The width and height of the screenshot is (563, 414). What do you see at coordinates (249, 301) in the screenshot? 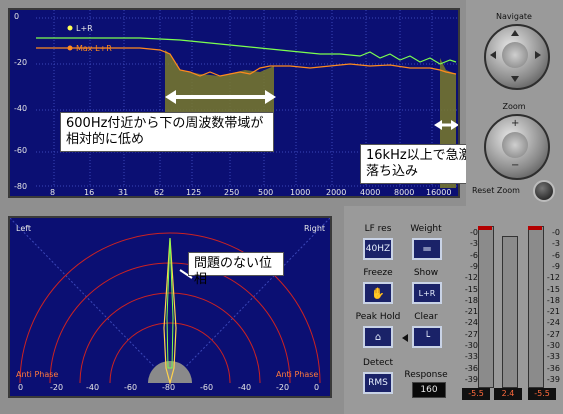
I see `scope-diag-right` at bounding box center [249, 301].